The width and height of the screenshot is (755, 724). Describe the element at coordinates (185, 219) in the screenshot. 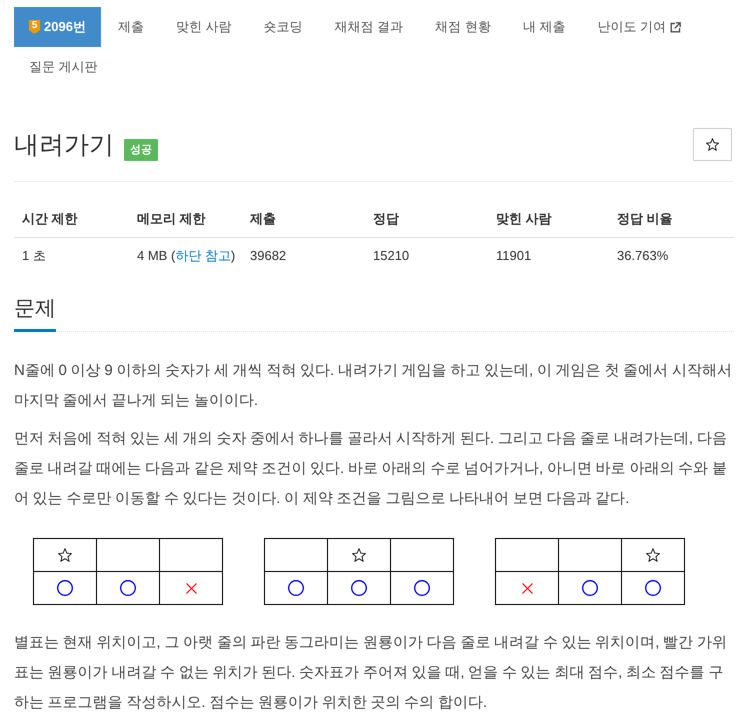

I see `table-header: 메모리 제한` at that location.